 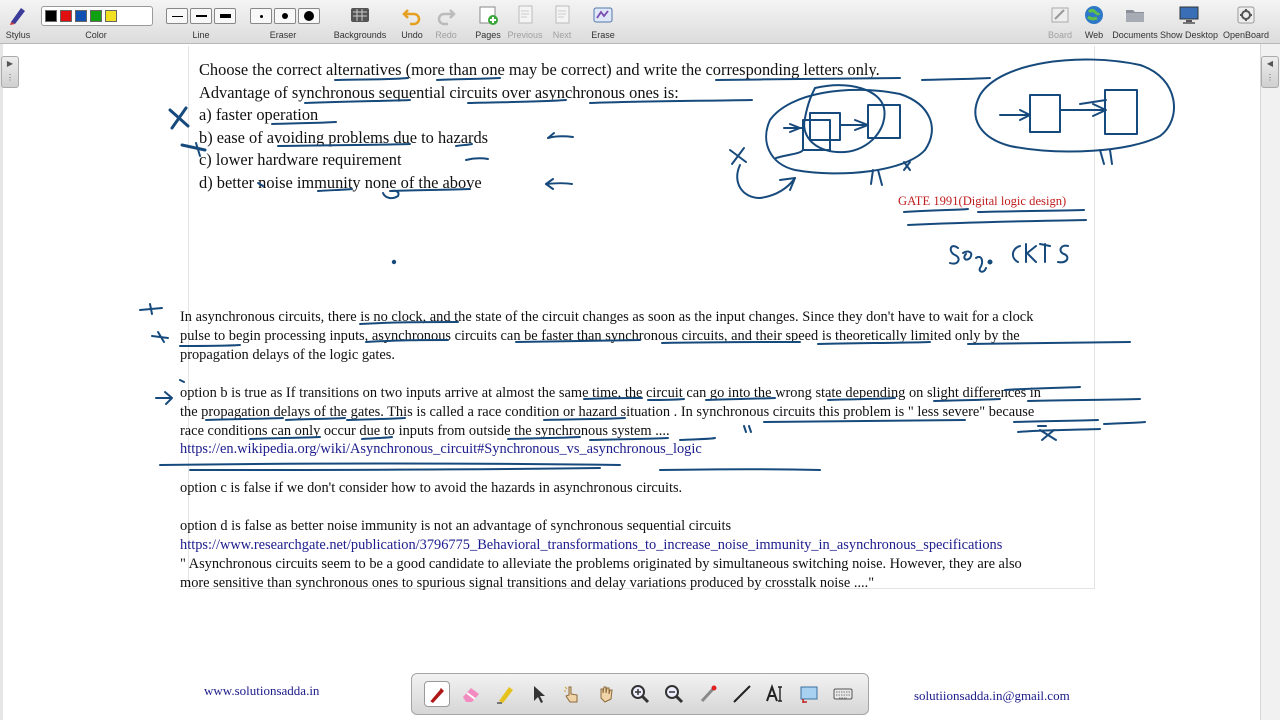 What do you see at coordinates (1135, 35) in the screenshot?
I see `documents-label: Documents` at bounding box center [1135, 35].